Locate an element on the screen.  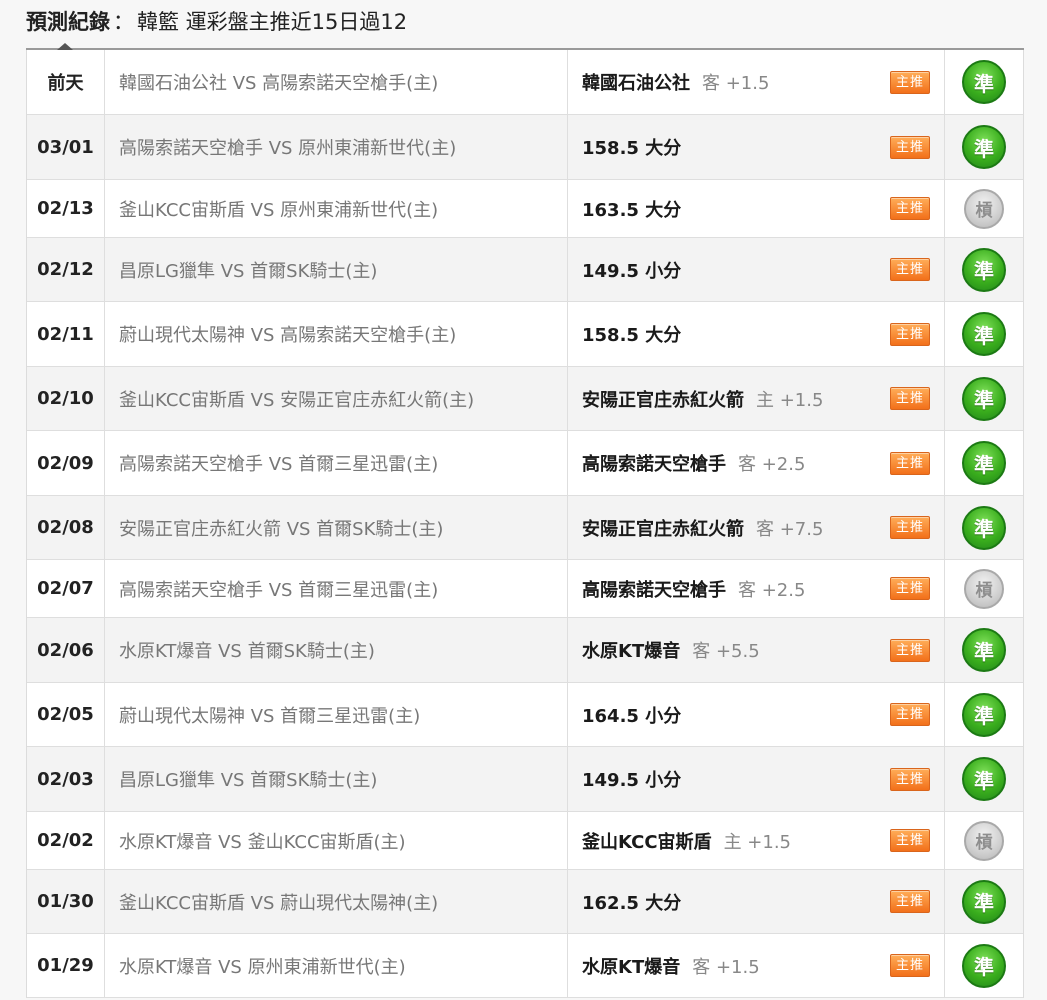
match-date: 02/10 is located at coordinates (66, 398).